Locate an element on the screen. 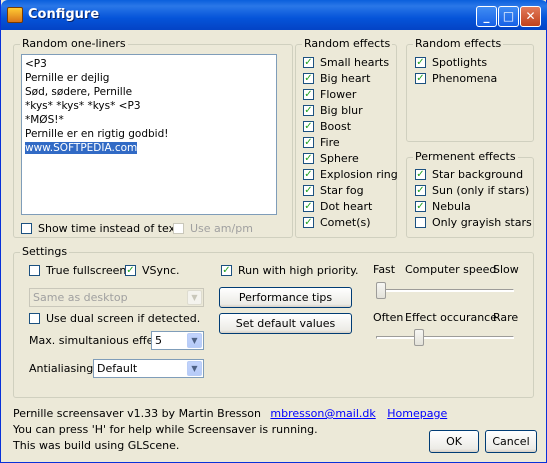 This screenshot has width=547, height=463. ok-button: OK is located at coordinates (454, 441).